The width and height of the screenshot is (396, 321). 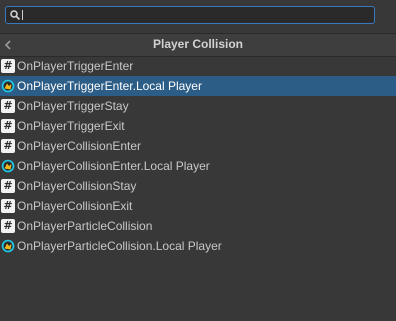 What do you see at coordinates (113, 166) in the screenshot?
I see `list-item-label: OnPlayerCollisionEnter.Local Player` at bounding box center [113, 166].